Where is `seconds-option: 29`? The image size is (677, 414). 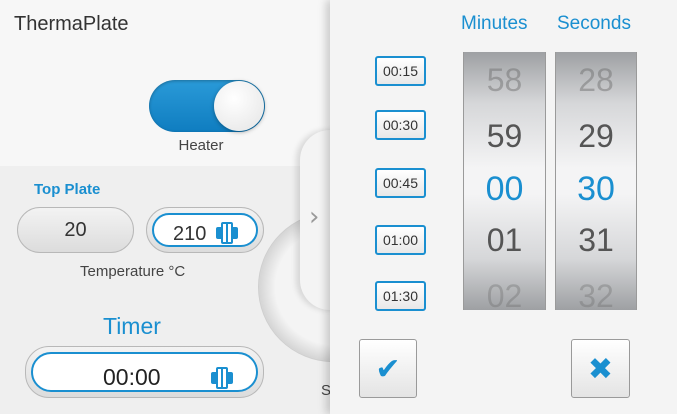
seconds-option: 29 is located at coordinates (596, 136).